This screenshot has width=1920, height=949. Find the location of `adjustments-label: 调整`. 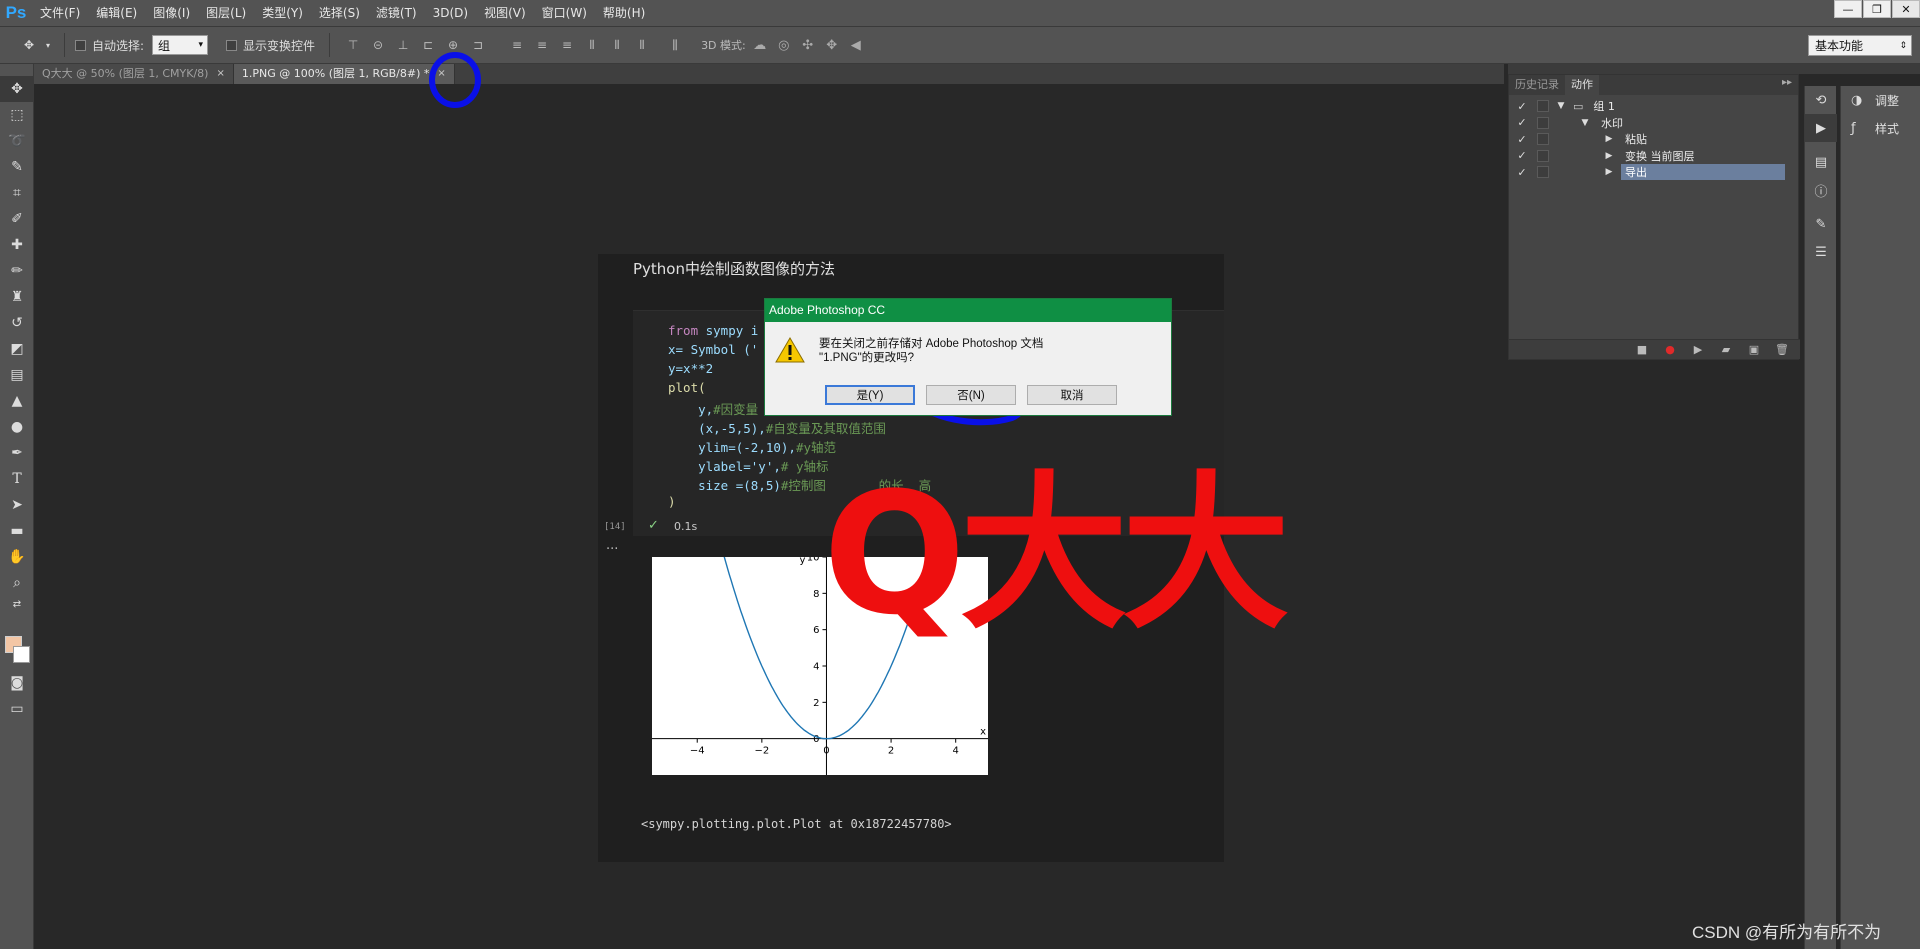

adjustments-label: 调整 is located at coordinates (1887, 100).